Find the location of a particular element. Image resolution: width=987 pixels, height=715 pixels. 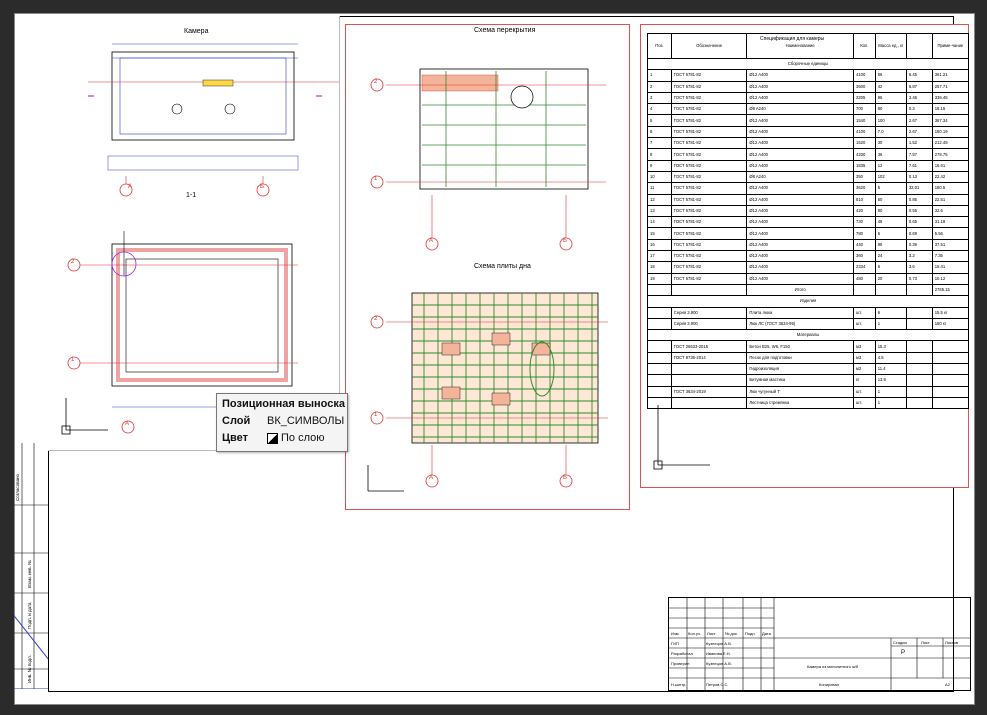

table-cell: 160.19 is located at coordinates (950, 132).